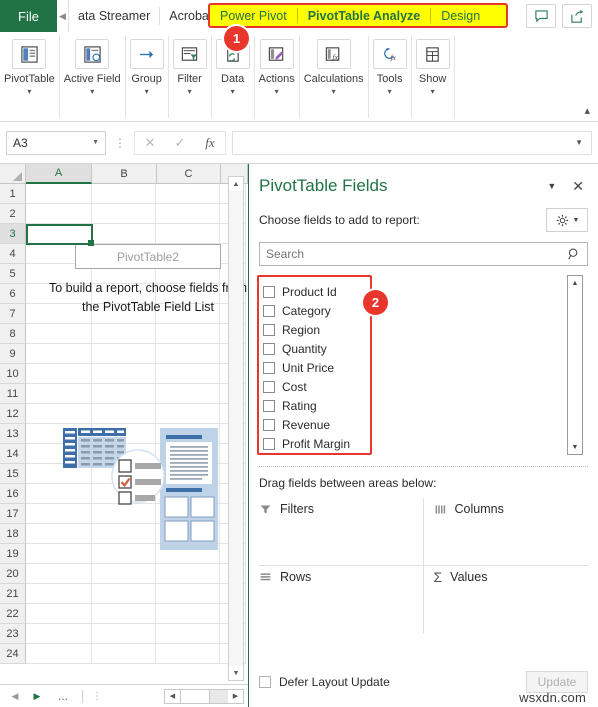 This screenshot has width=598, height=707. Describe the element at coordinates (236, 428) in the screenshot. I see `grid-vertical-scrollbar: ▲ ▼` at that location.